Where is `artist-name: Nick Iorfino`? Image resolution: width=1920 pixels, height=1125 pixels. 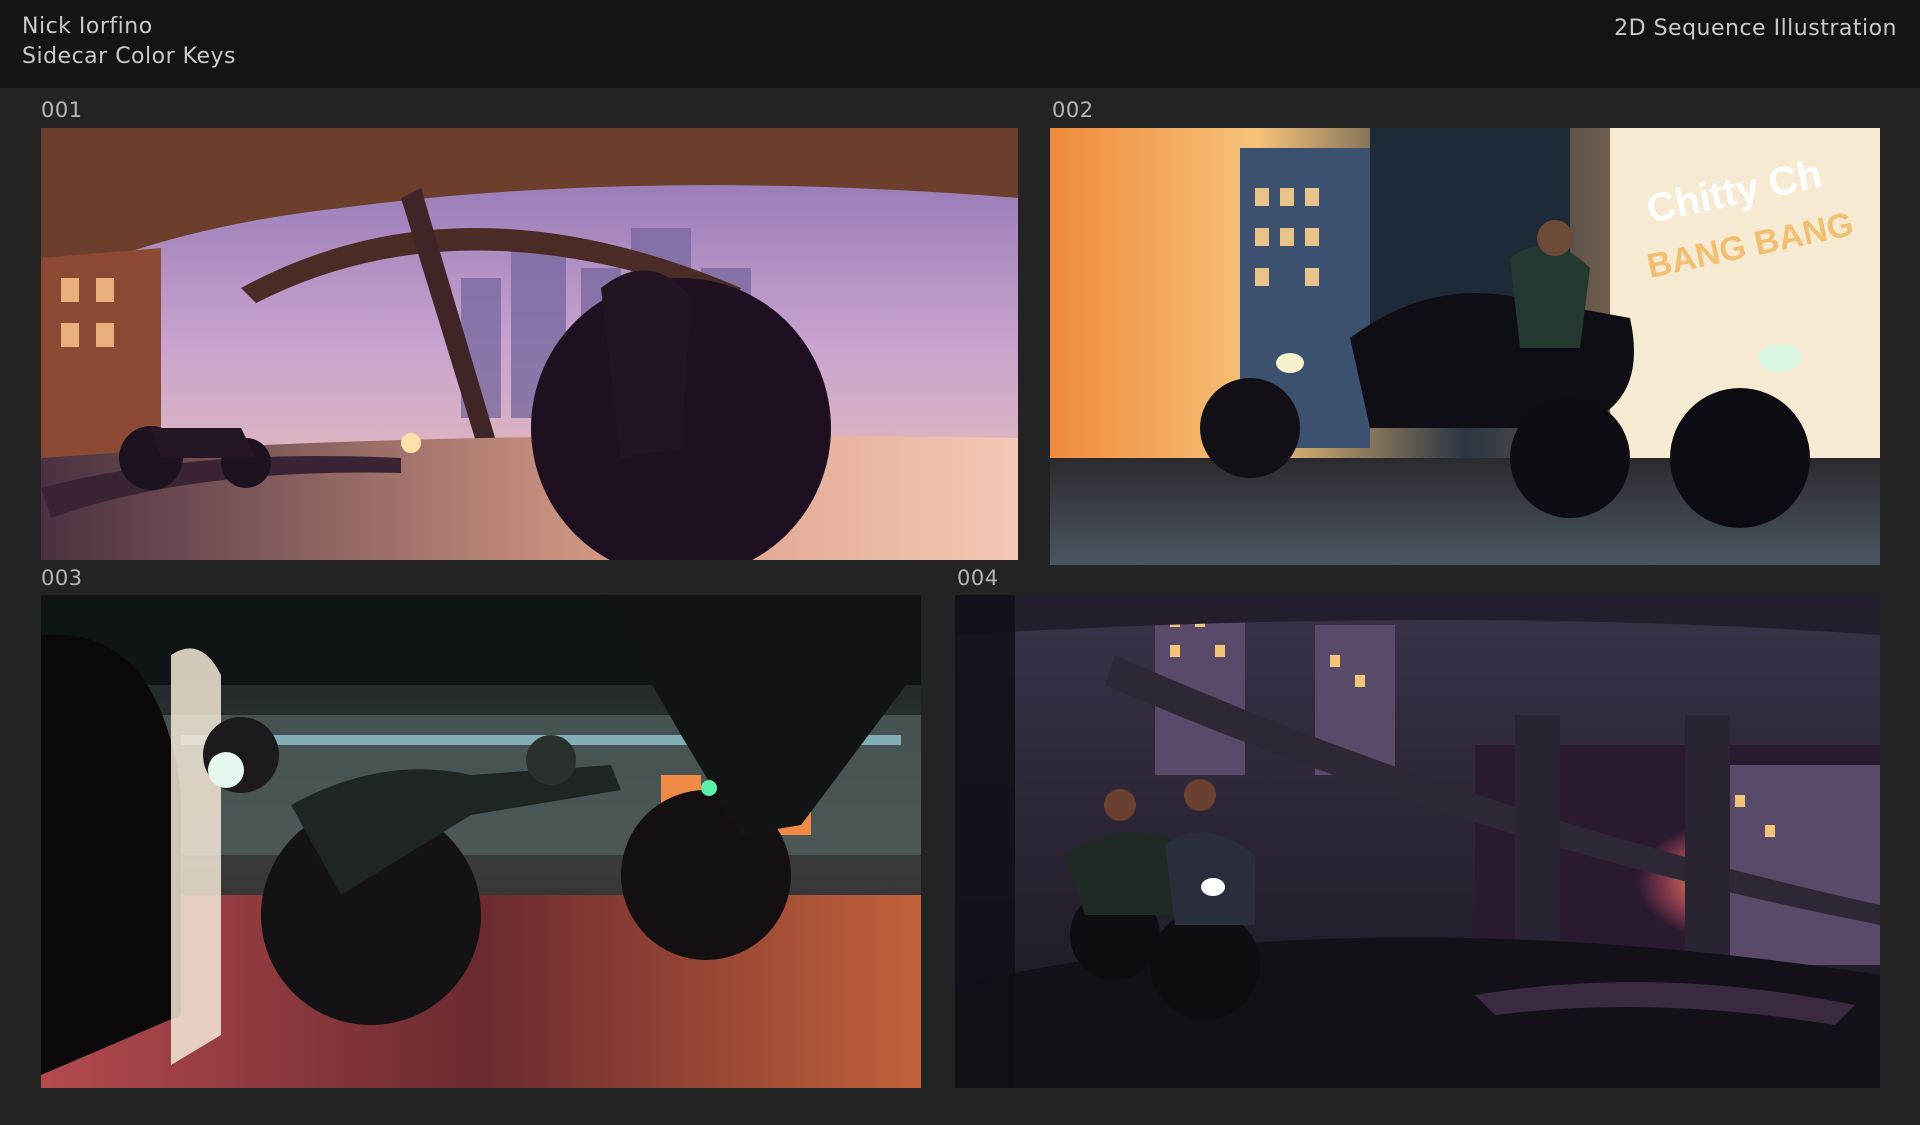
artist-name: Nick Iorfino is located at coordinates (87, 26).